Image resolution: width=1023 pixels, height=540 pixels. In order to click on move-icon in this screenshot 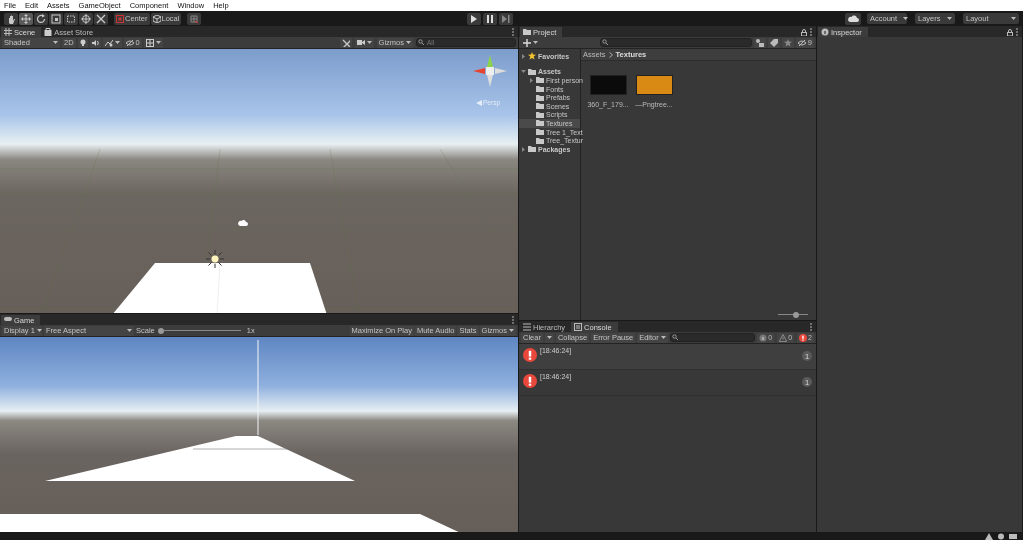, I will do `click(26, 18)`.